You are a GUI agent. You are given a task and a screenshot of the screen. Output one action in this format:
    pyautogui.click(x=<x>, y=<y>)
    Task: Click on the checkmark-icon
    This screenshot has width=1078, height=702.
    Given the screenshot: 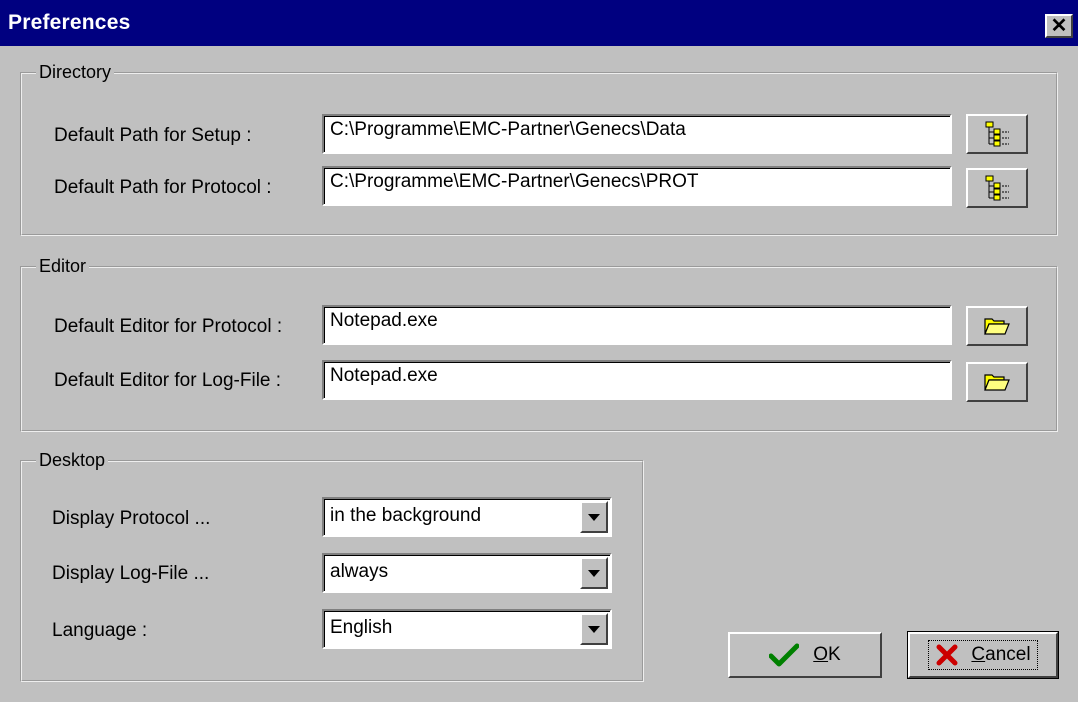 What is the action you would take?
    pyautogui.click(x=784, y=655)
    